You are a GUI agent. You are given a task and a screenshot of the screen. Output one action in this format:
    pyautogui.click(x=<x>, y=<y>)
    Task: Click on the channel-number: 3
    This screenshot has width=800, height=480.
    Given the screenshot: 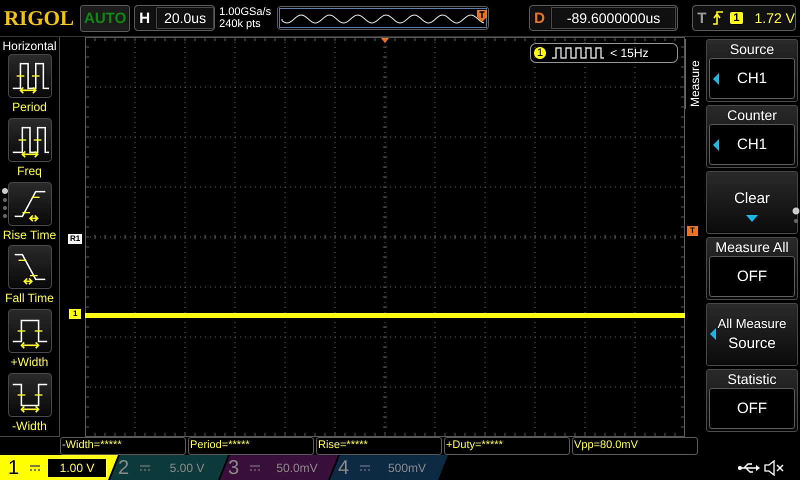 What is the action you would take?
    pyautogui.click(x=234, y=468)
    